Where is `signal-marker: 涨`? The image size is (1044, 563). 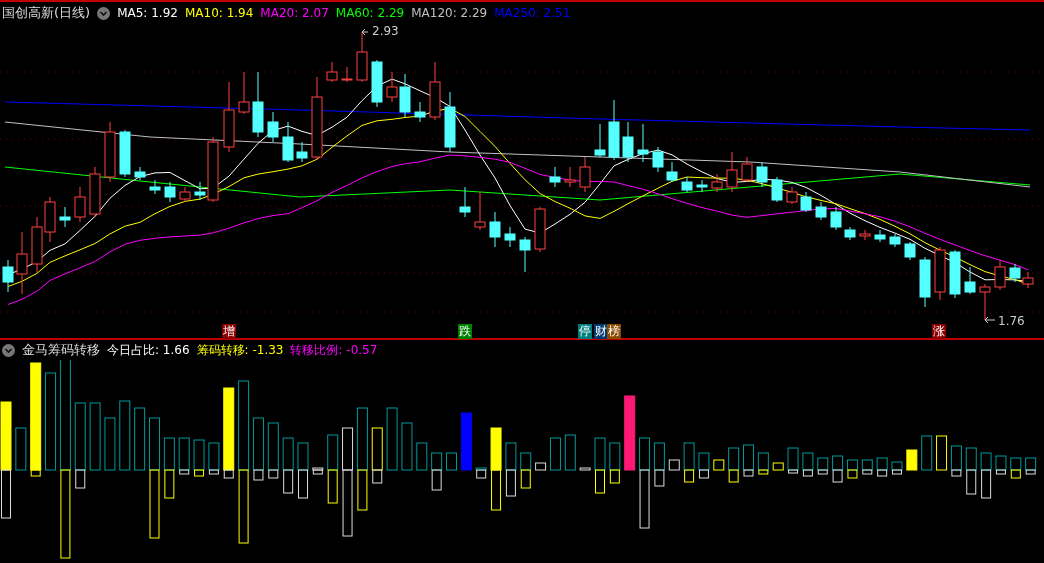
signal-marker: 涨 is located at coordinates (939, 331).